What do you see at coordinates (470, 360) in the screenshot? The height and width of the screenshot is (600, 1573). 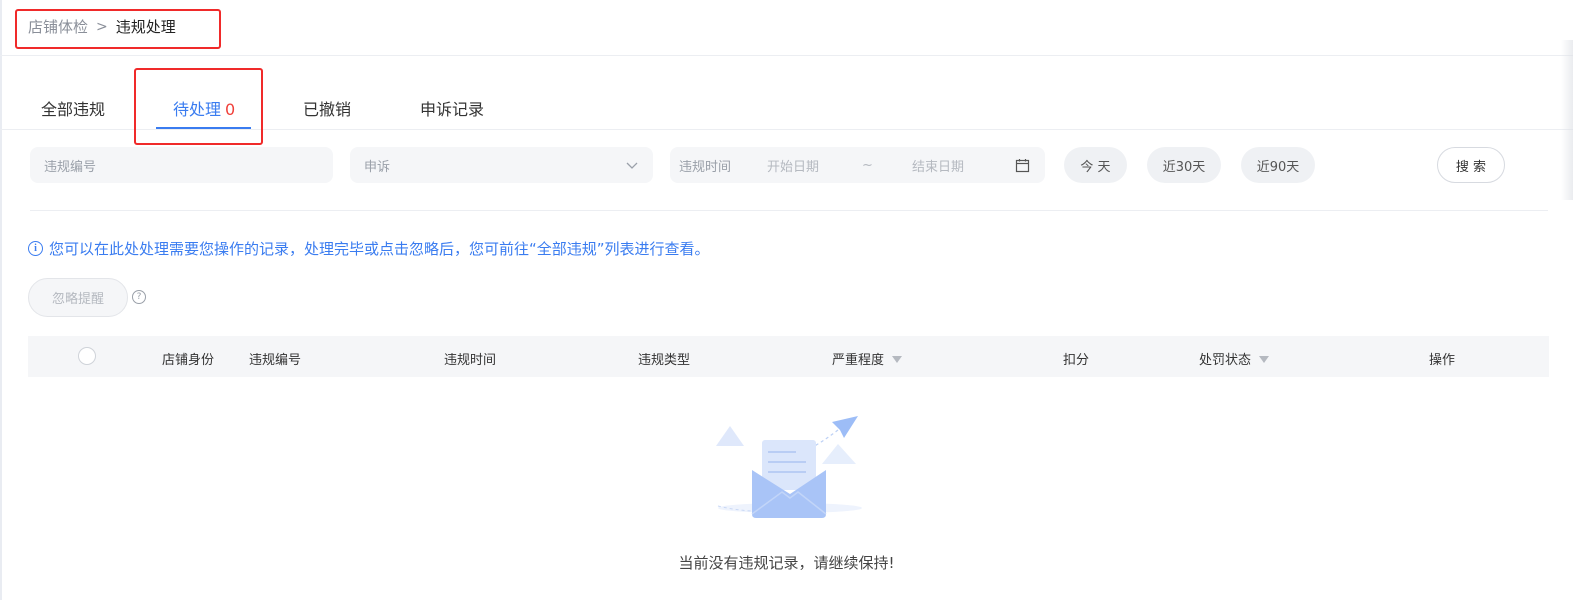 I see `column-violation-time: 违规时间` at bounding box center [470, 360].